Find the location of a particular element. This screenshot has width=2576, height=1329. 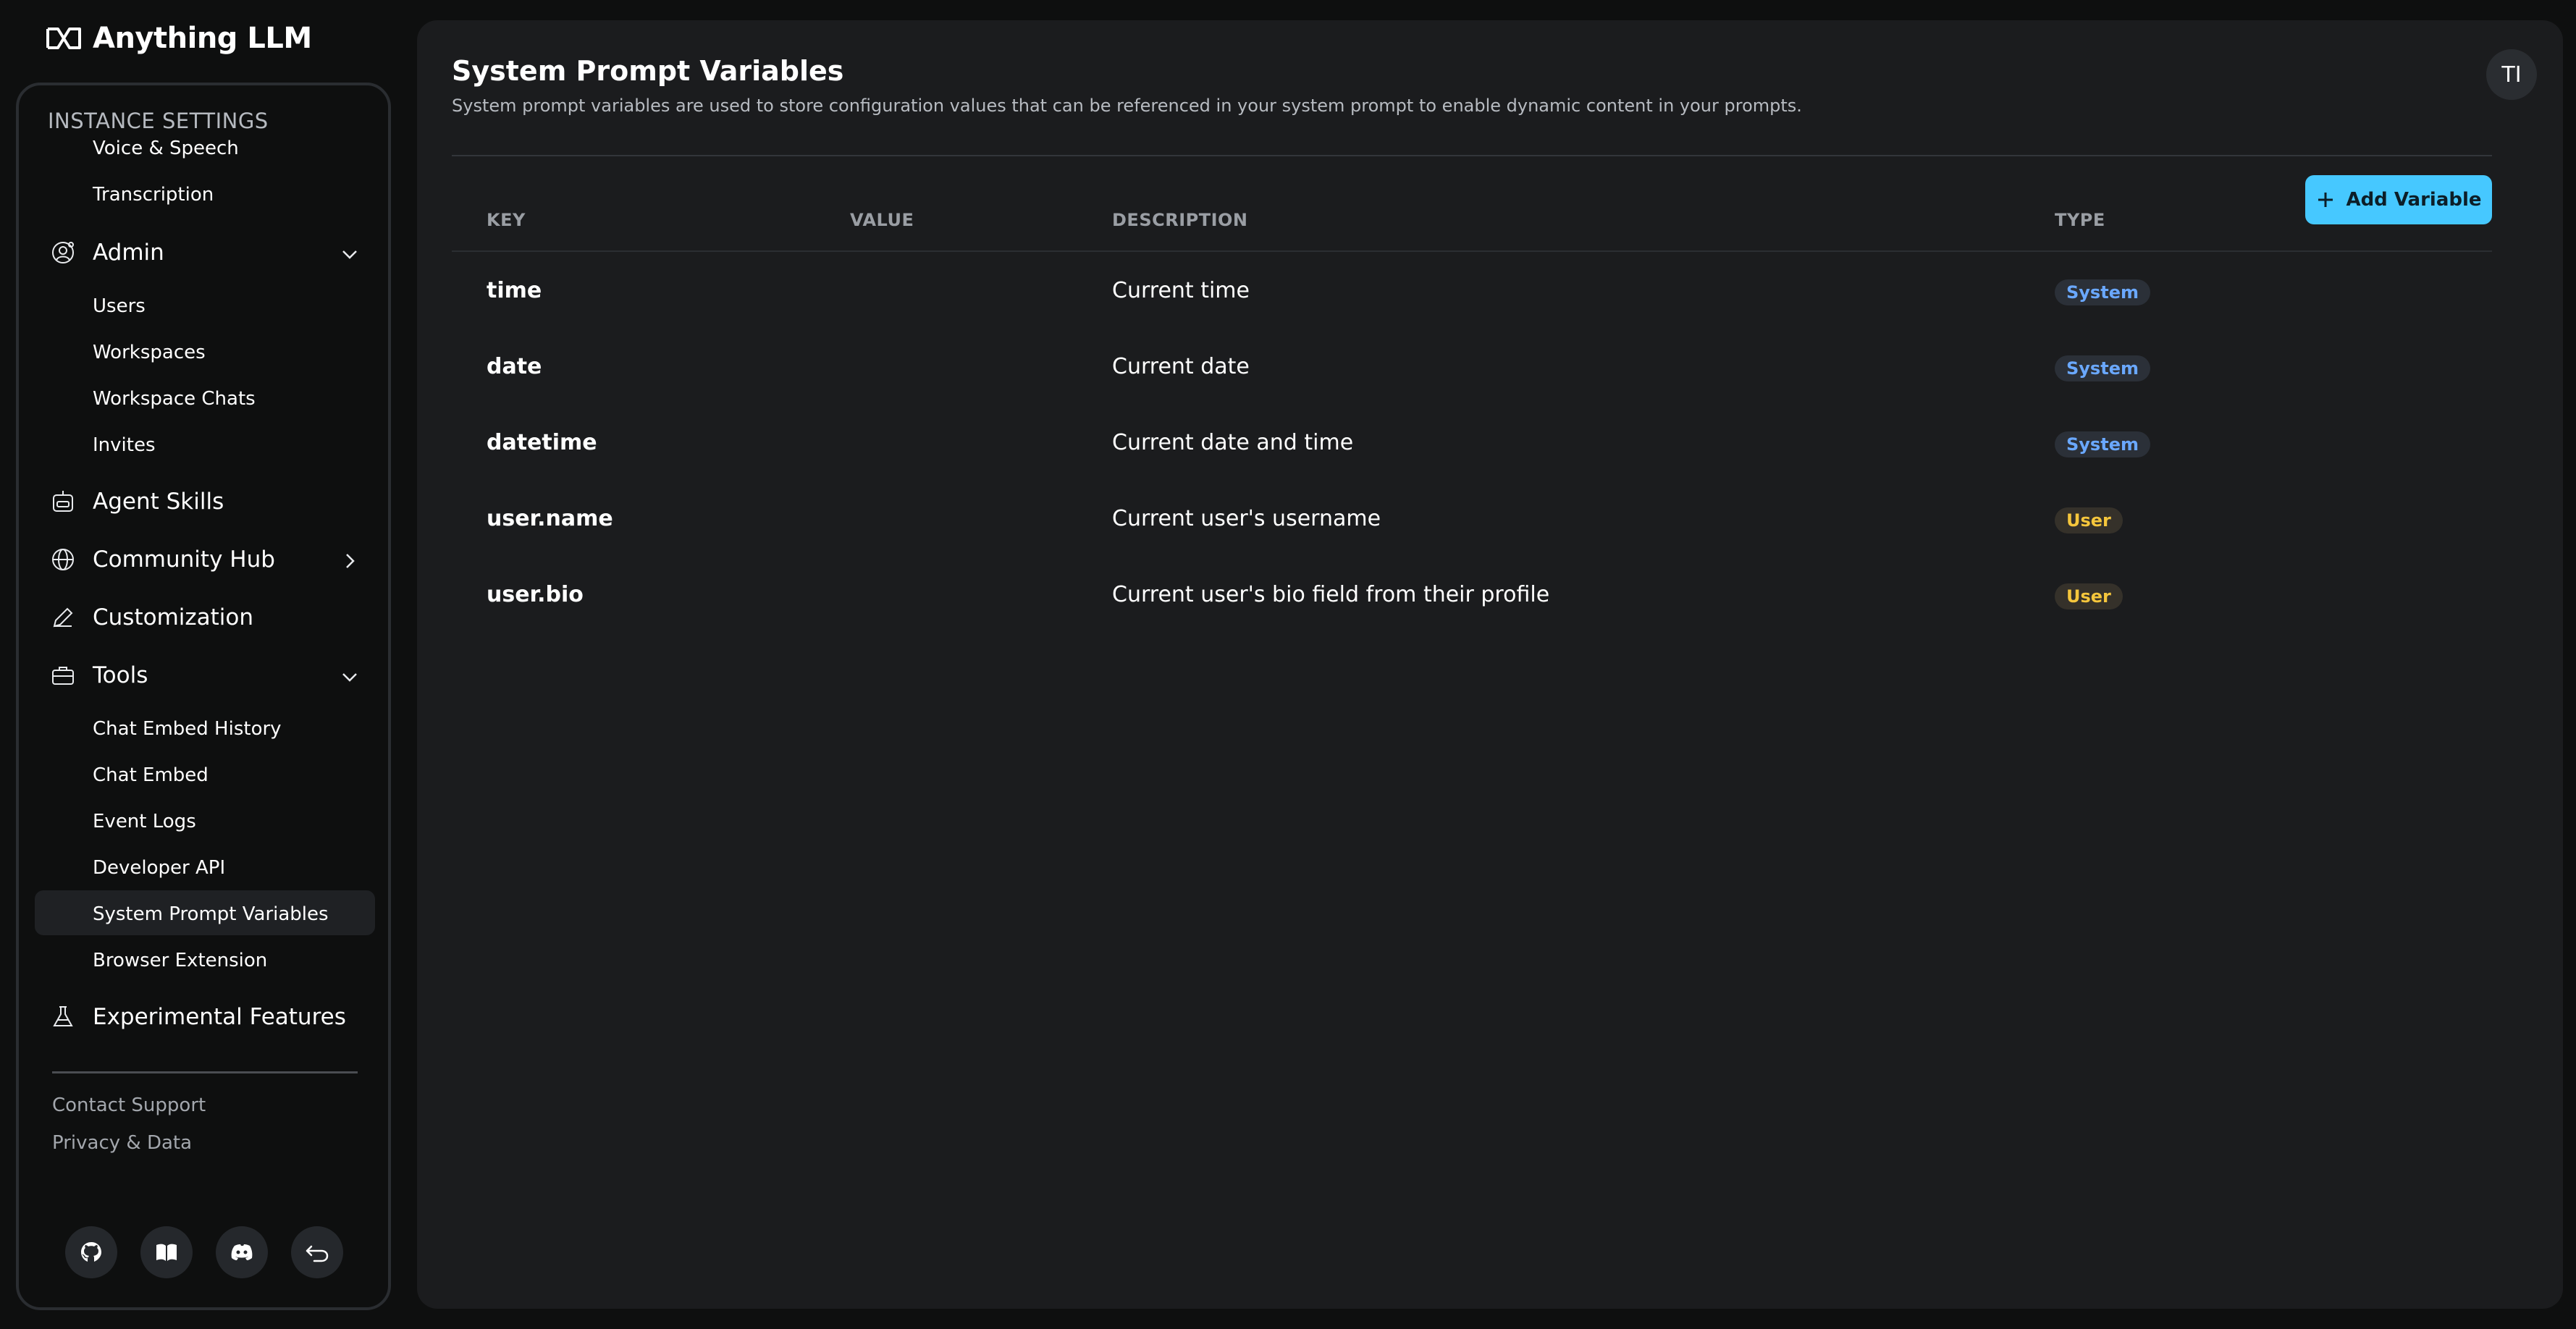

globe-icon is located at coordinates (63, 559).